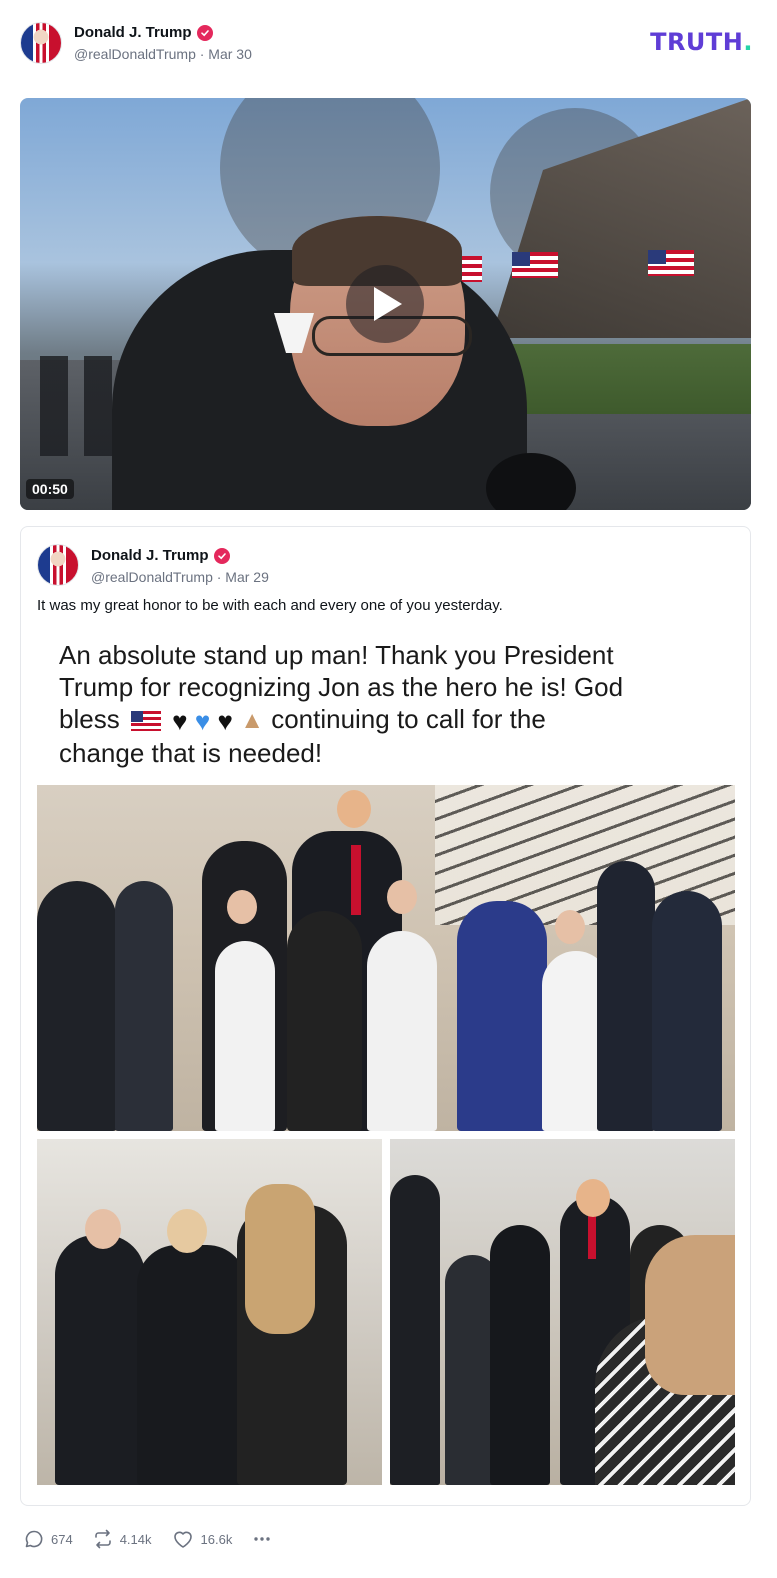 This screenshot has height=1578, width=777. I want to click on more-icon, so click(262, 1539).